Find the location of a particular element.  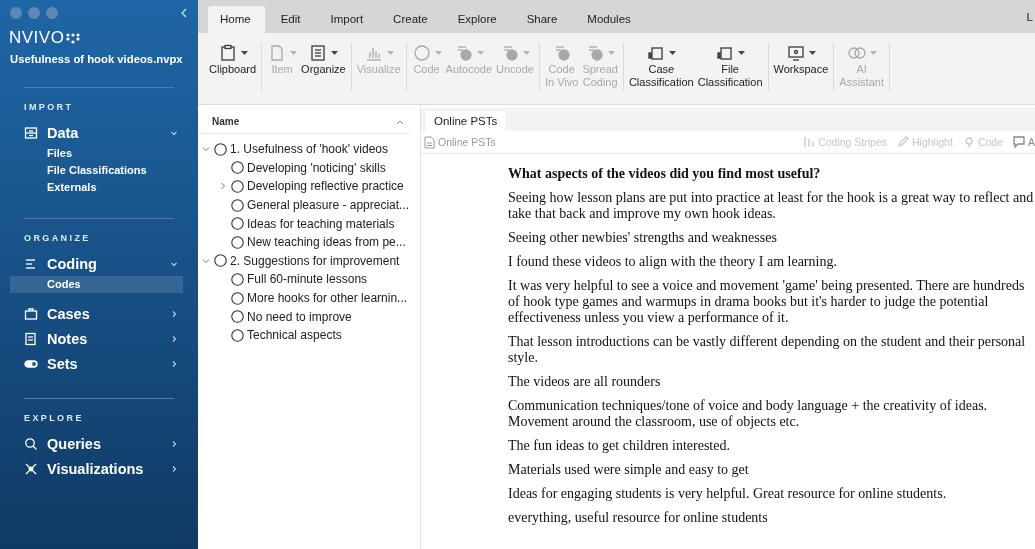

code-name: Full 60-minute lessons is located at coordinates (307, 279).